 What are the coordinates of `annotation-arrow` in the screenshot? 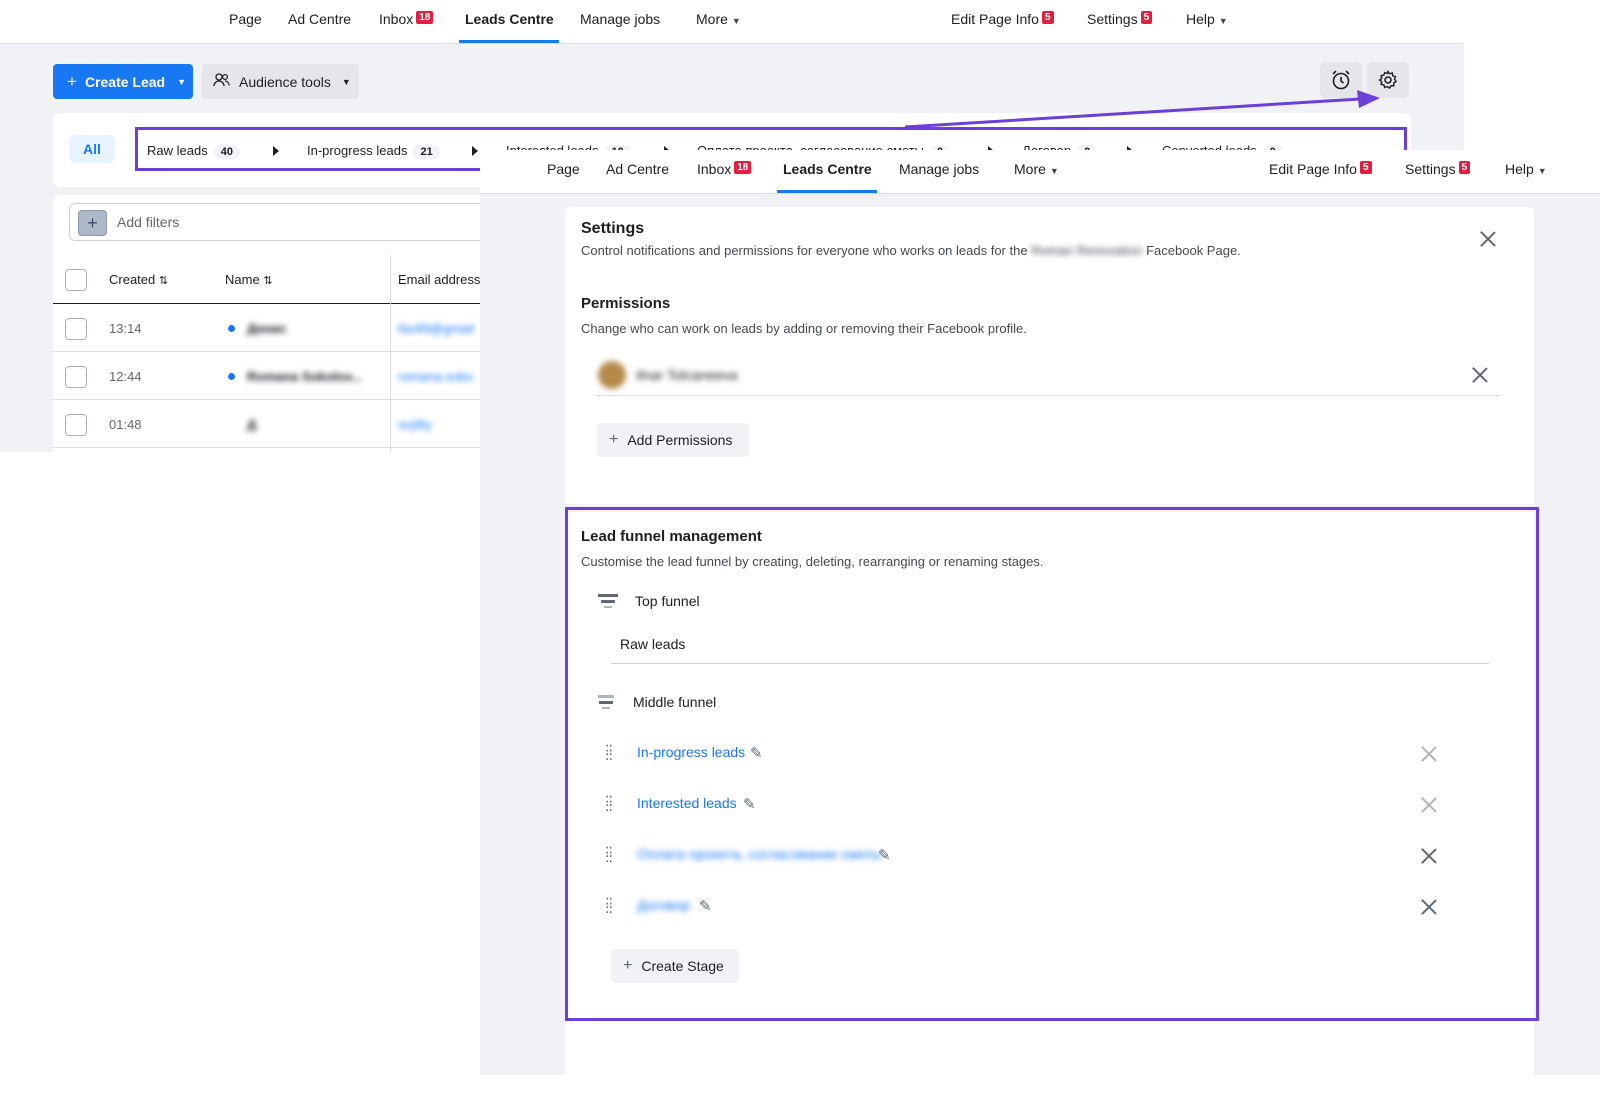 It's located at (1142, 109).